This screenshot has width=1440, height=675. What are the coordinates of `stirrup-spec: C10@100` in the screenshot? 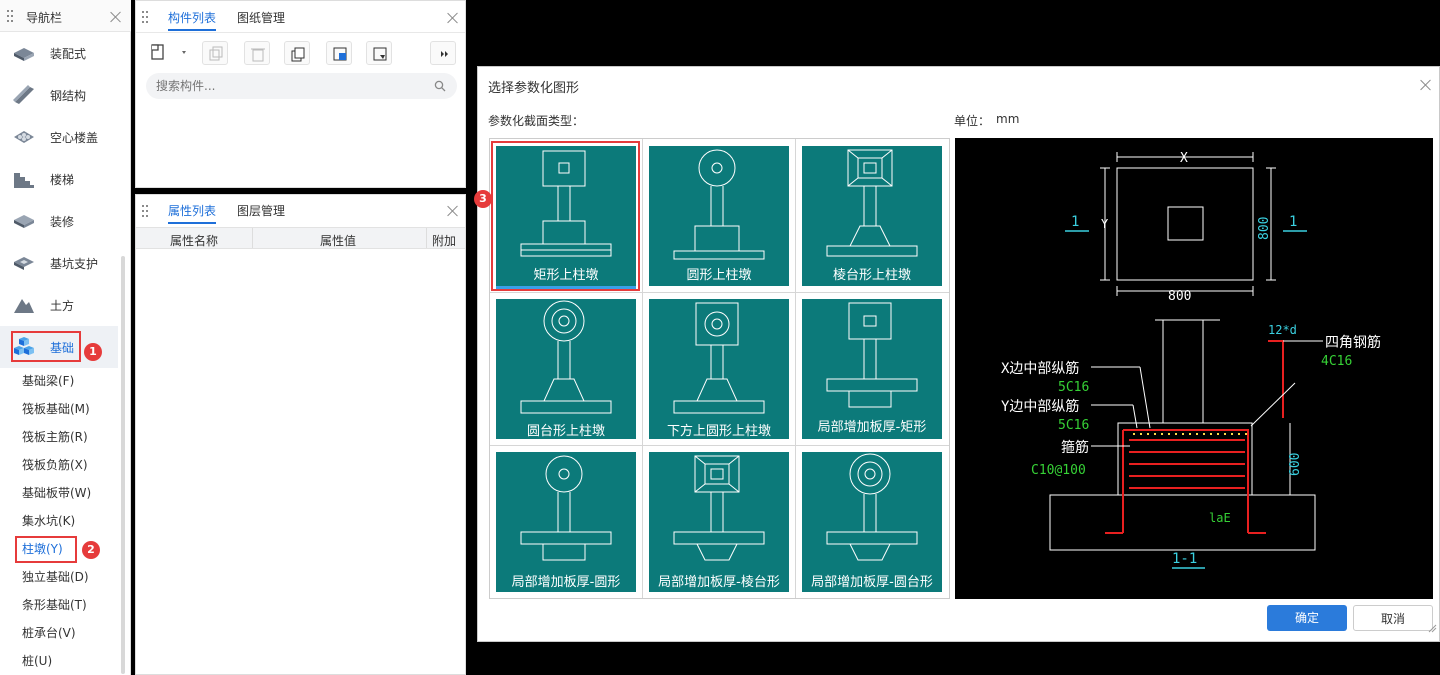 It's located at (1058, 470).